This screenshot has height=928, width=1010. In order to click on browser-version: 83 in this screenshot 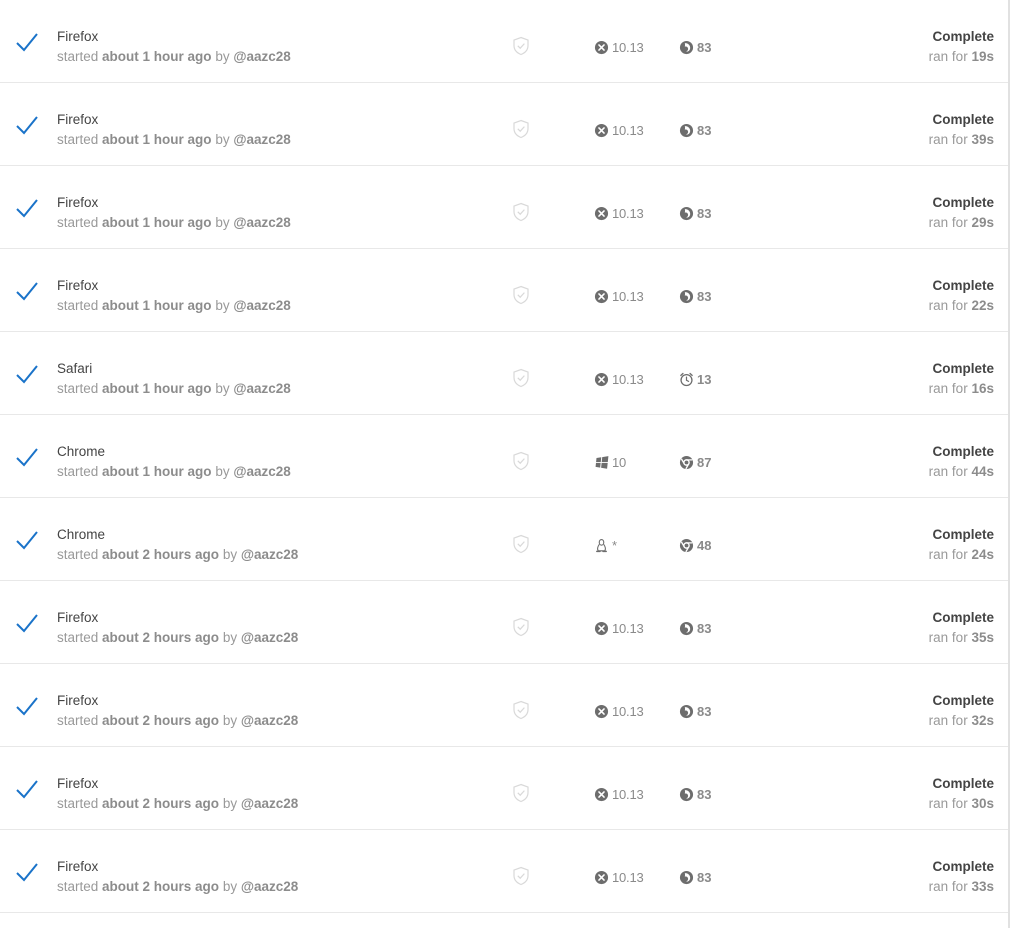, I will do `click(704, 794)`.